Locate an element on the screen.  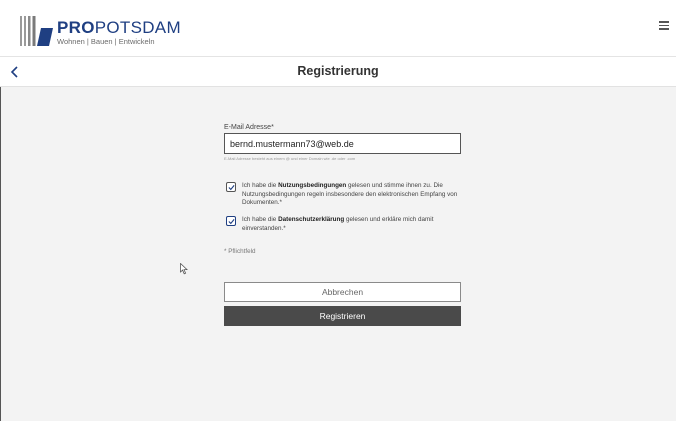
app-header: PROPOTSDAM Wohnen | Bauen | Entwickeln is located at coordinates (338, 28).